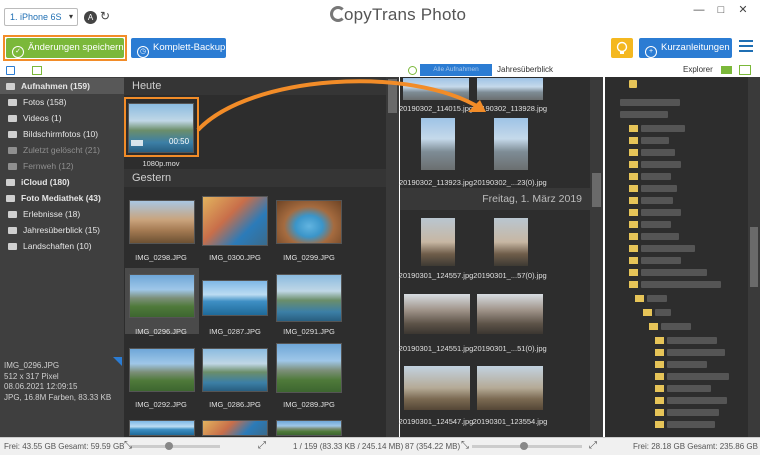 This screenshot has width=760, height=455. What do you see at coordinates (62, 118) in the screenshot?
I see `sidebar-item-videos: Videos (1)` at bounding box center [62, 118].